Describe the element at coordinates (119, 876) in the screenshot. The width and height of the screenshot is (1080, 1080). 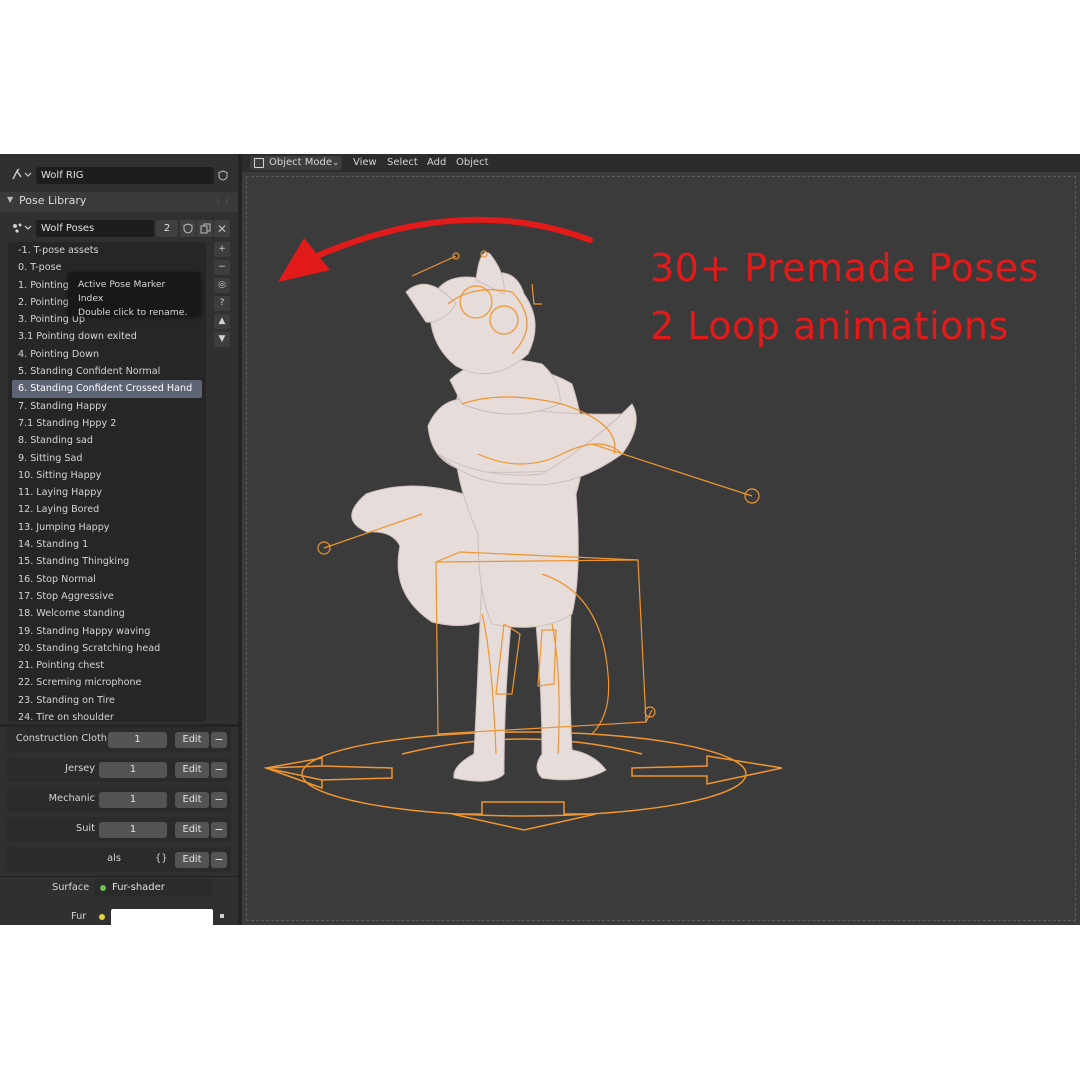
I see `section-divider` at that location.